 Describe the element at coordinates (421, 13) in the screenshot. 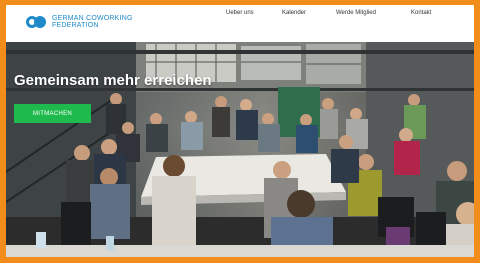

I see `nav-link-kontakt: Kontakt` at that location.